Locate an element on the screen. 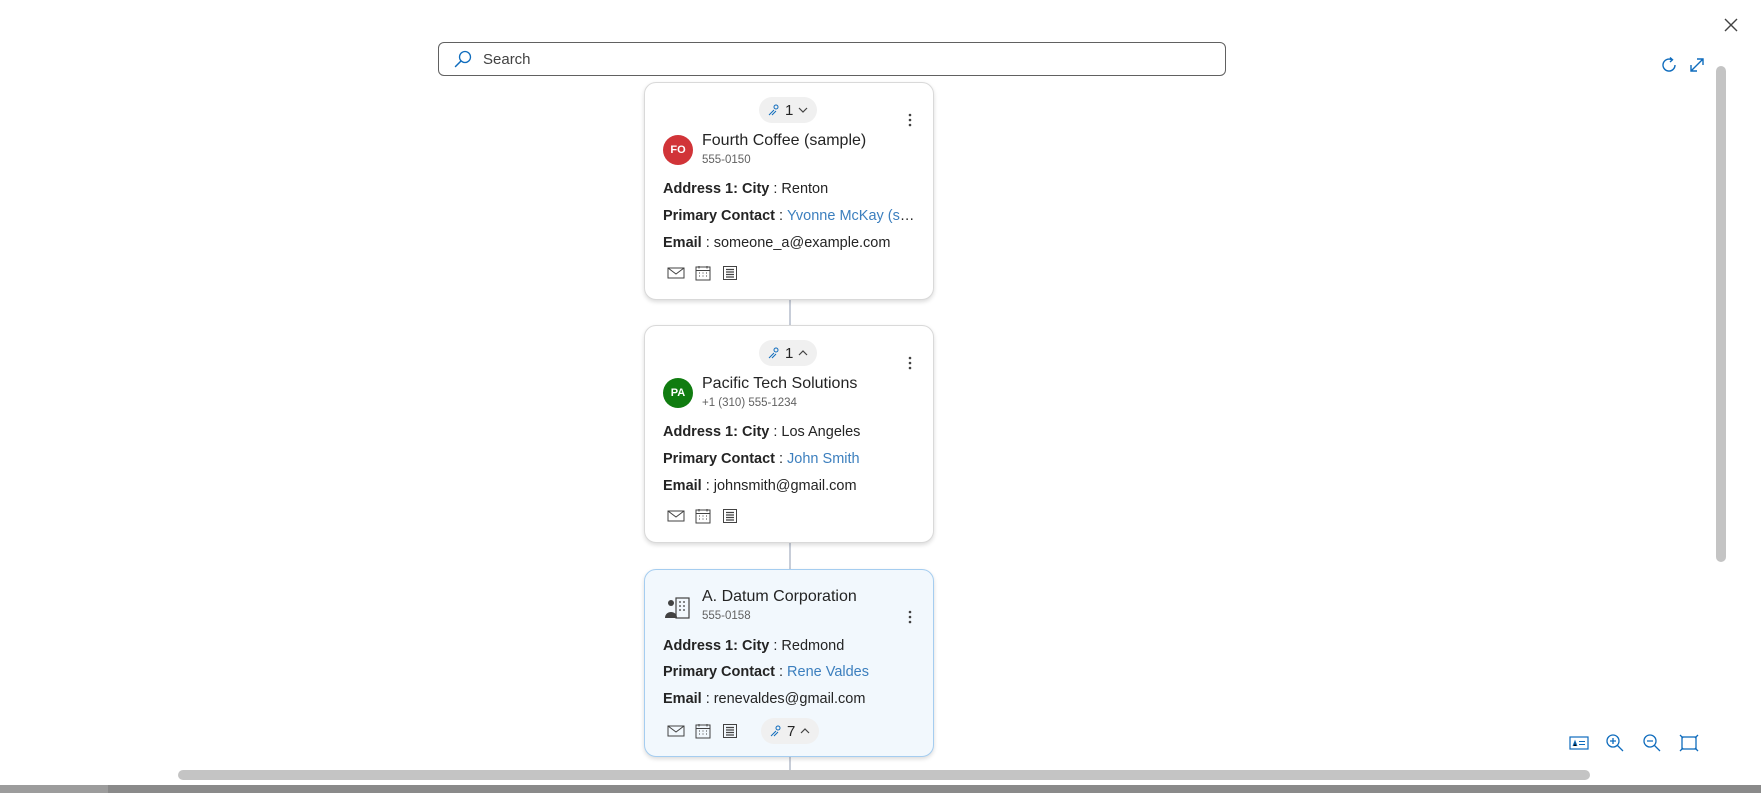  field-city: Address 1: City: Redmond is located at coordinates (754, 646).